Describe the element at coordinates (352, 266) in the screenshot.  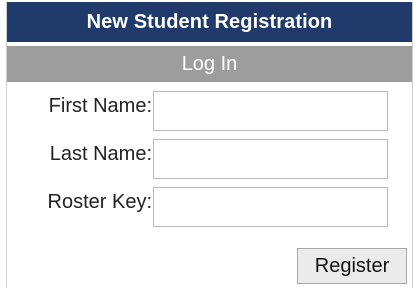
I see `register-button: Register` at that location.